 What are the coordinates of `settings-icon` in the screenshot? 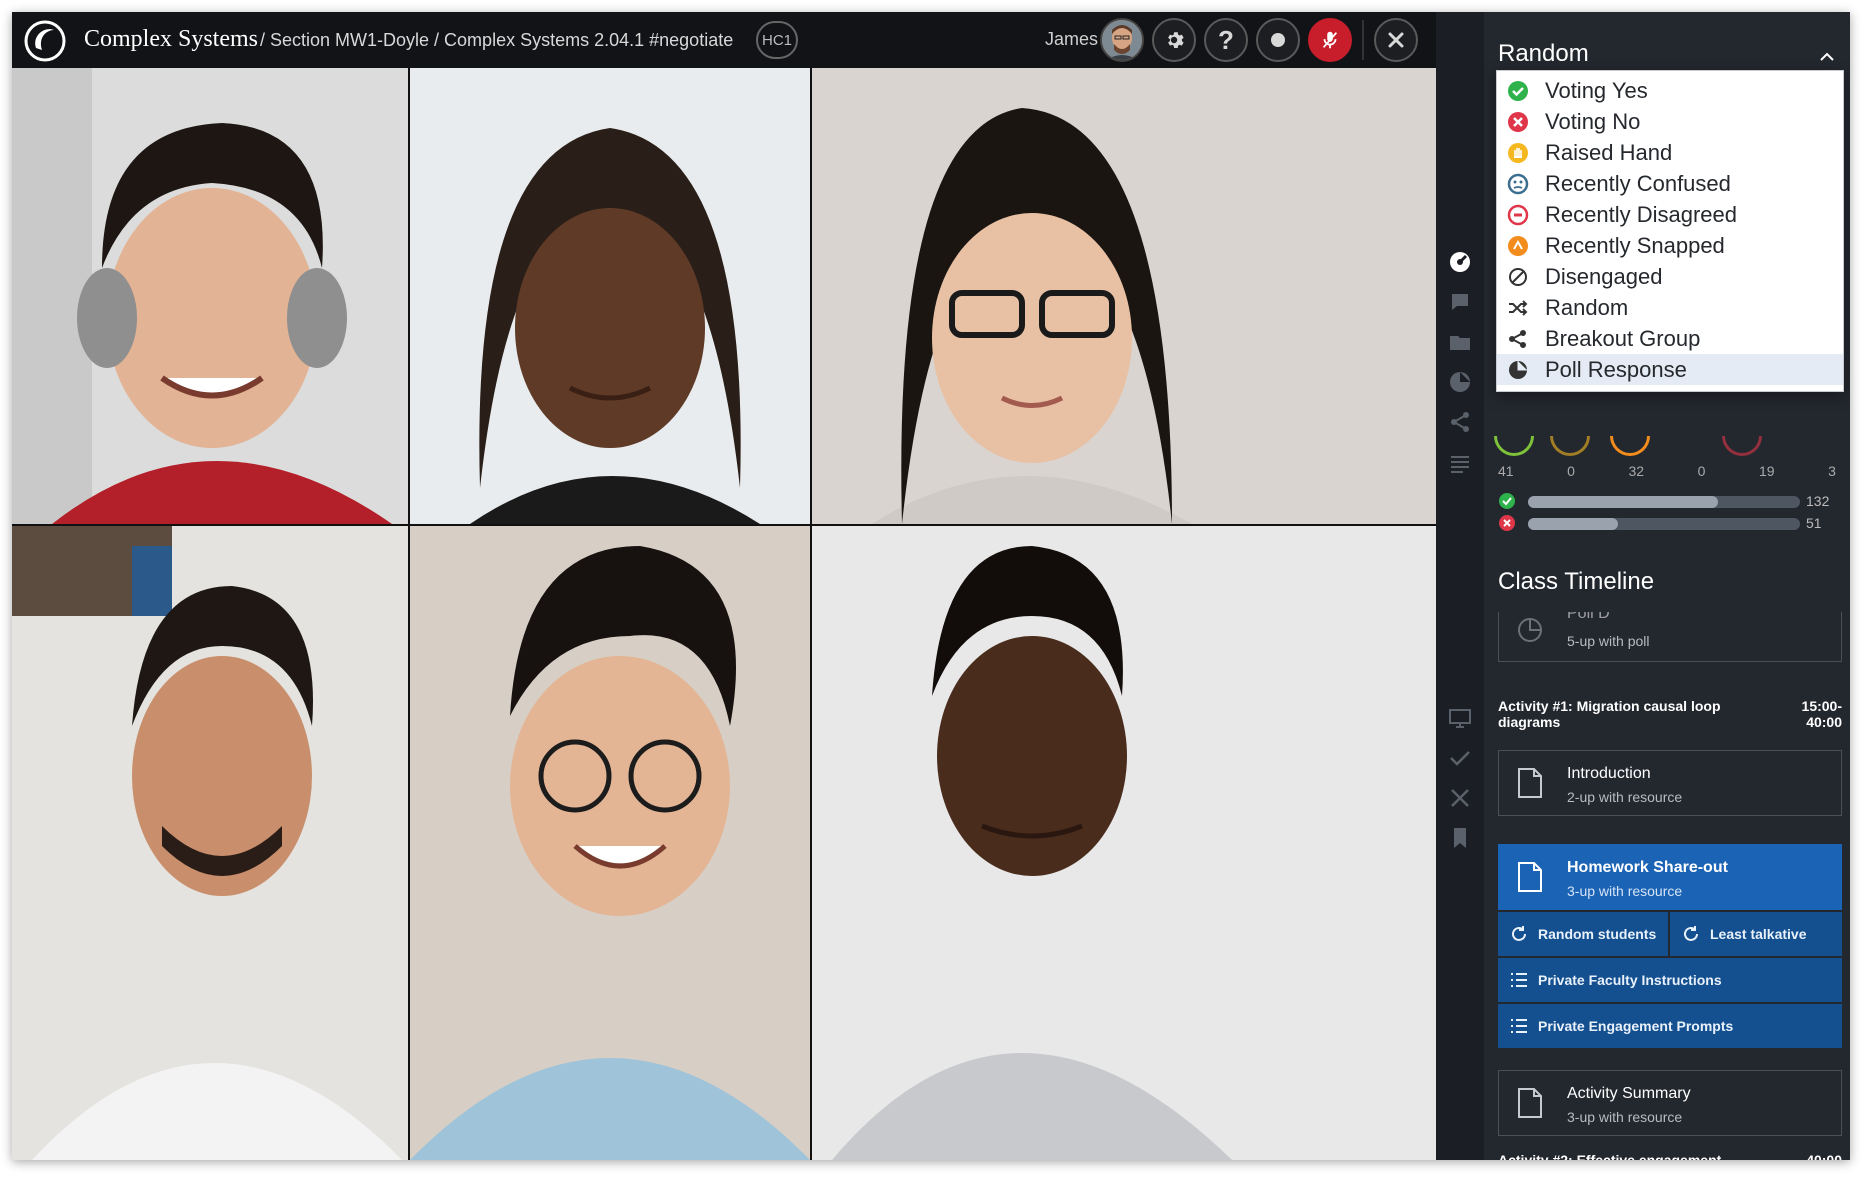 It's located at (1176, 40).